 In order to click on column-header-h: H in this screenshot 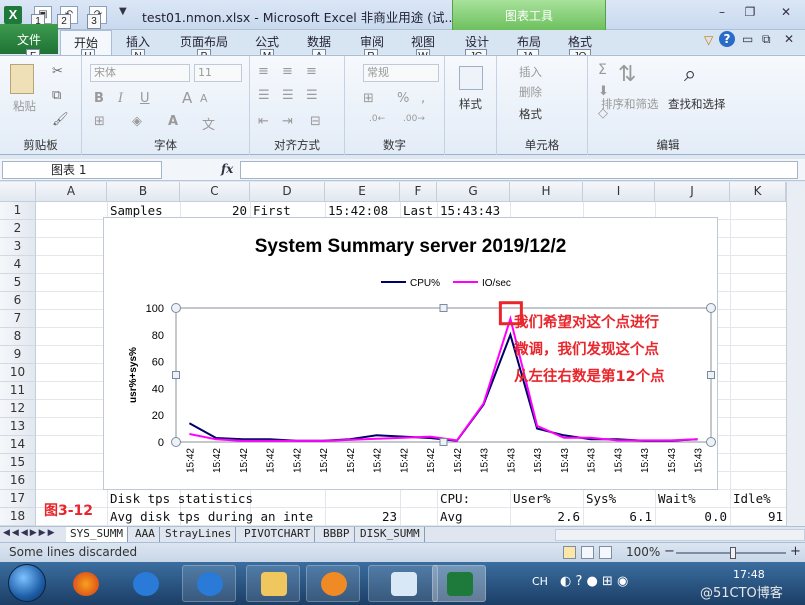, I will do `click(546, 192)`.